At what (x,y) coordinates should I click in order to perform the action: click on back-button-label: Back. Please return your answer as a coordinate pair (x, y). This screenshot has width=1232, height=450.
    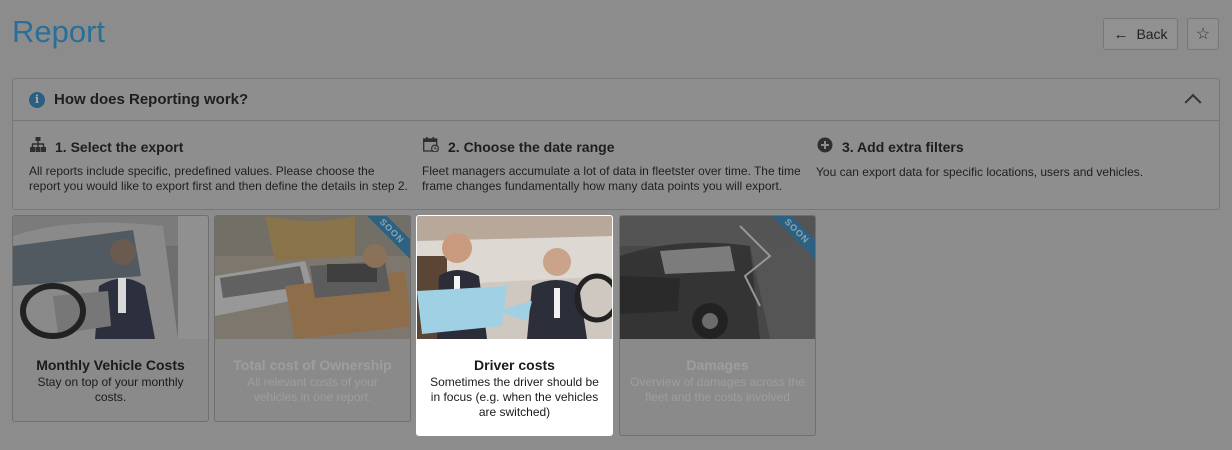
    Looking at the image, I should click on (1152, 34).